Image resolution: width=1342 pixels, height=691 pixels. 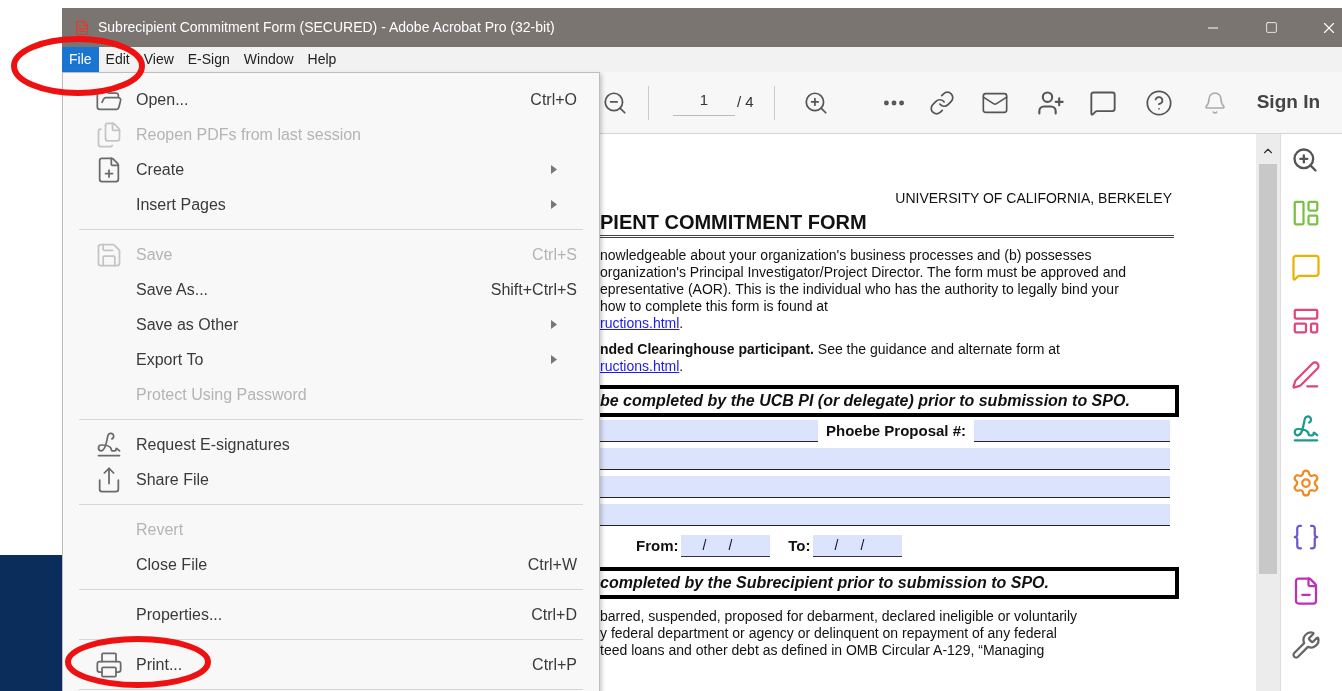 I want to click on shortcut-label: Ctrl+O, so click(x=553, y=99).